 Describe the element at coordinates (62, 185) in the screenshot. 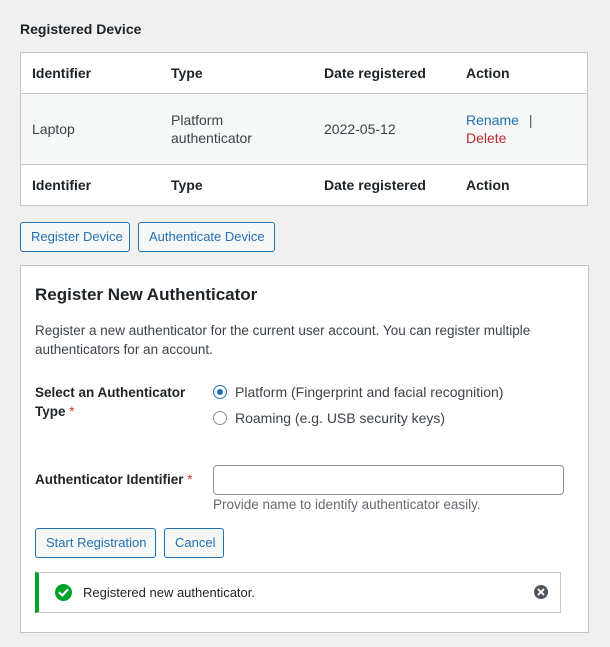

I see `column-footer-identifier: Identifier` at that location.